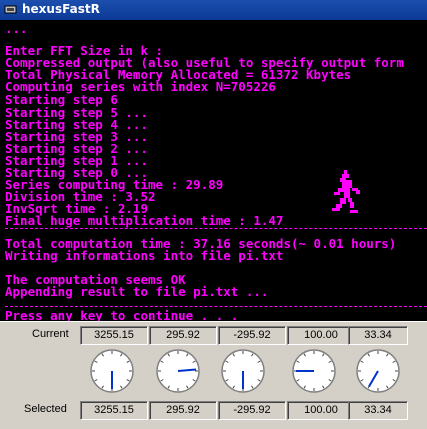 This screenshot has width=427, height=429. I want to click on current-value-5: 33.34, so click(378, 335).